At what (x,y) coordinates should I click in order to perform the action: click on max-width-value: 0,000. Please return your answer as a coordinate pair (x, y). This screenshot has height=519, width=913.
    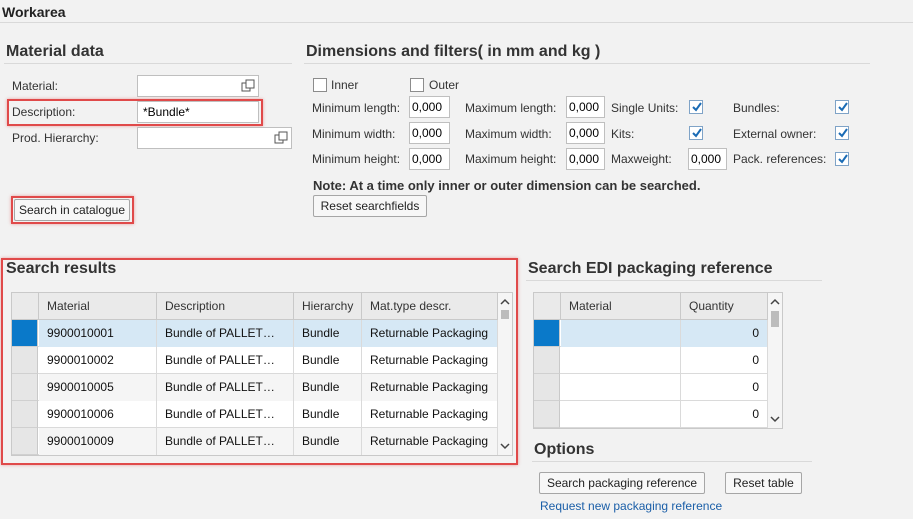
    Looking at the image, I should click on (584, 133).